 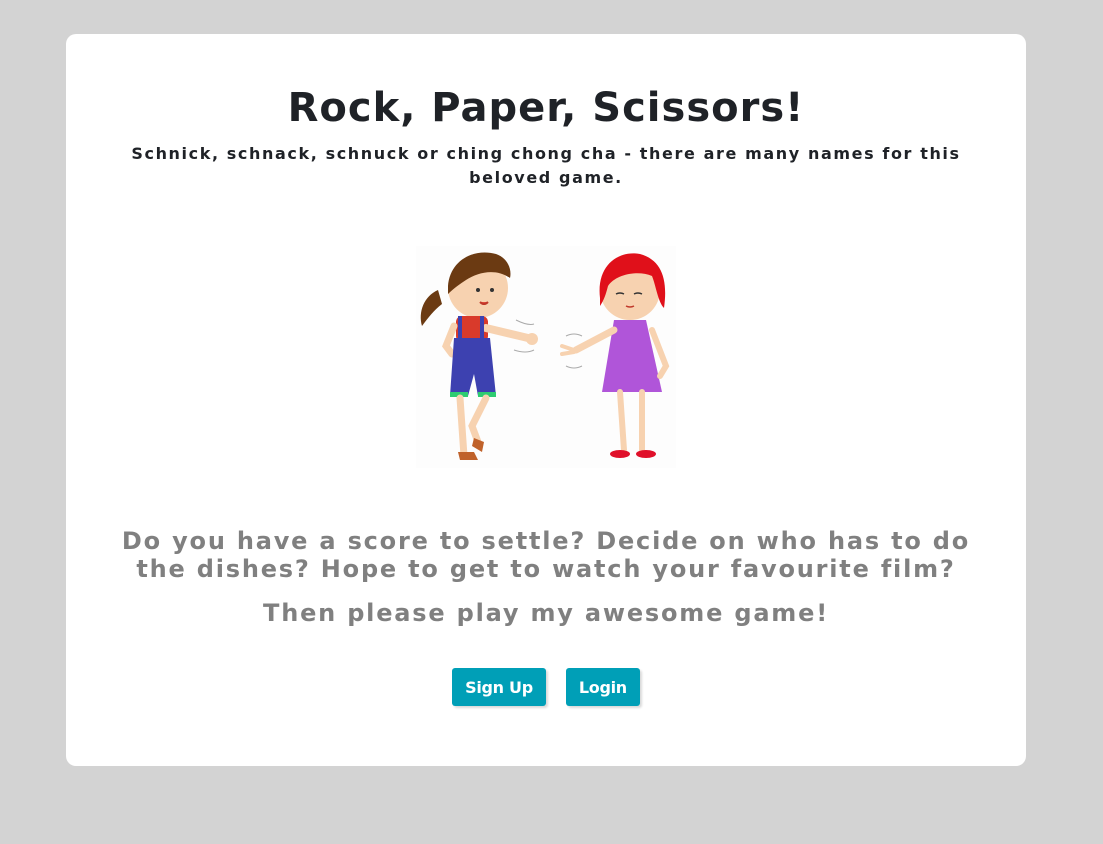 I want to click on login-button: Login, so click(x=602, y=687).